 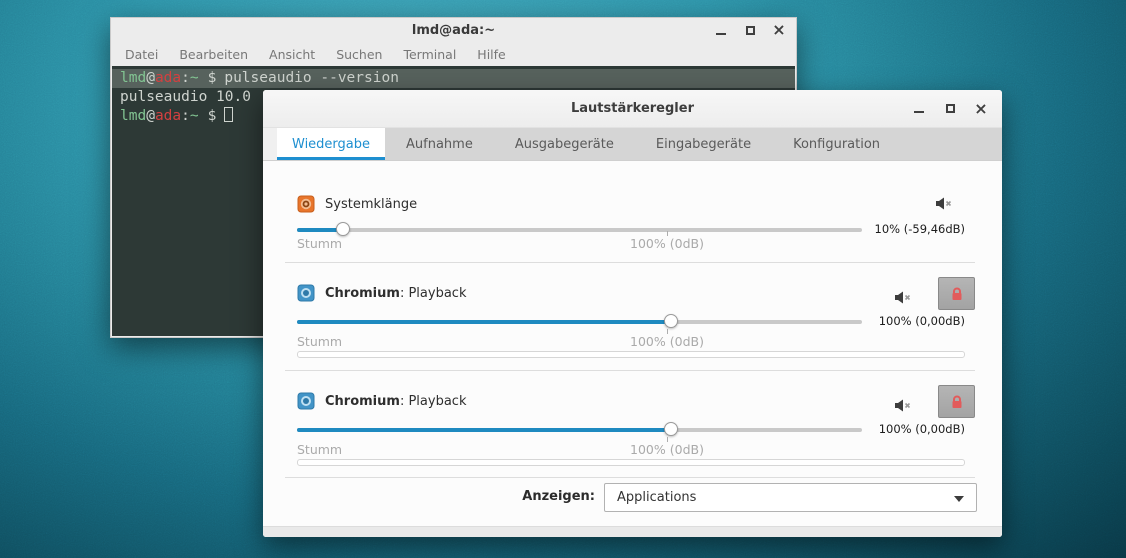 I want to click on terminal-cursor, so click(x=229, y=114).